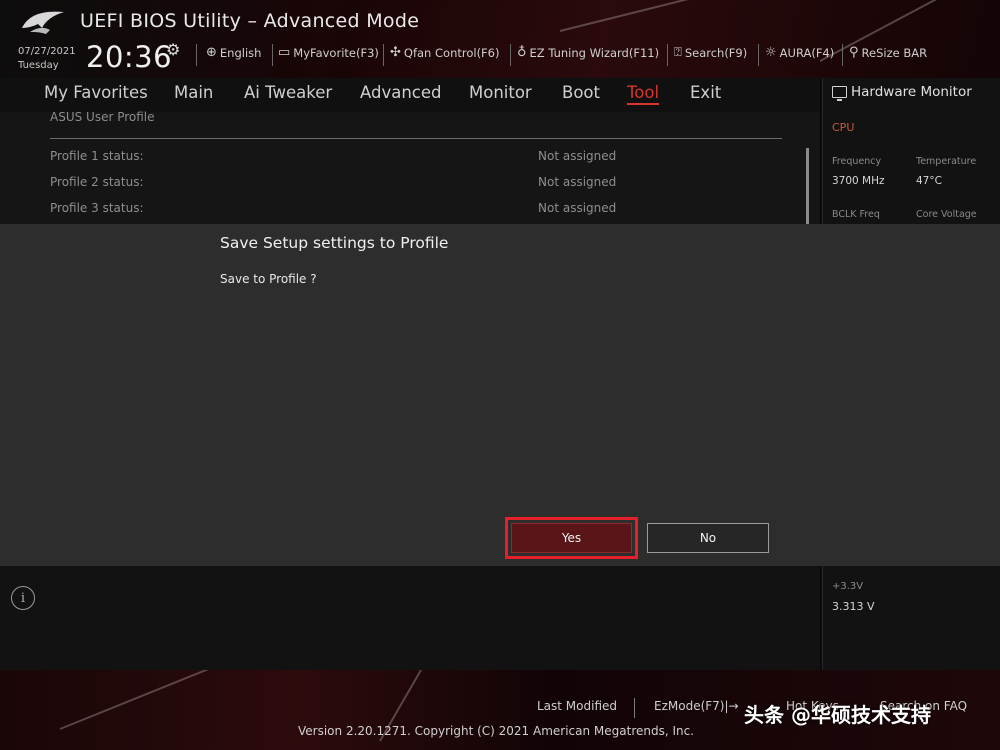 The width and height of the screenshot is (1000, 750). I want to click on star-folder-icon: ▭, so click(284, 52).